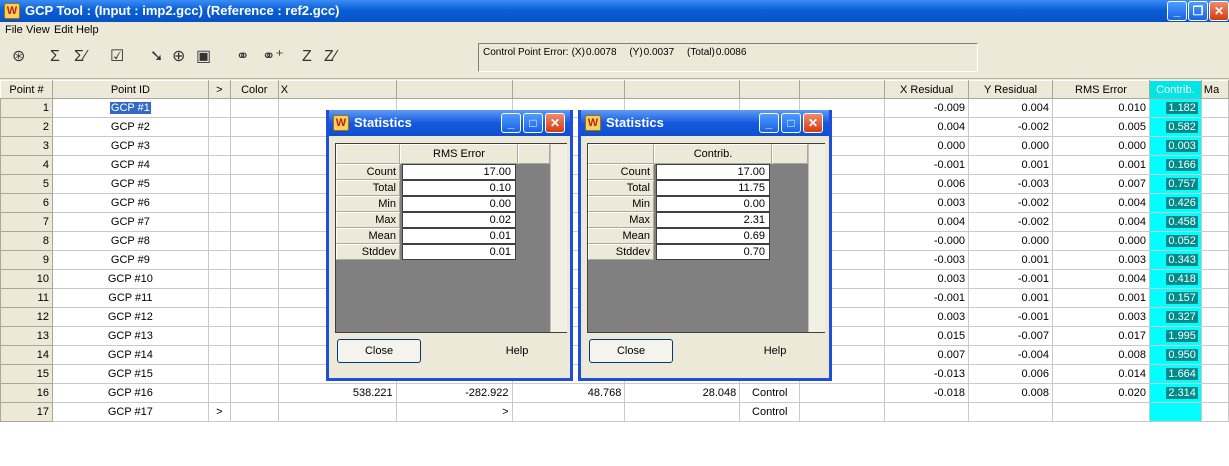 The height and width of the screenshot is (466, 1229). Describe the element at coordinates (927, 146) in the screenshot. I see `x-residual-cell: 0.000` at that location.